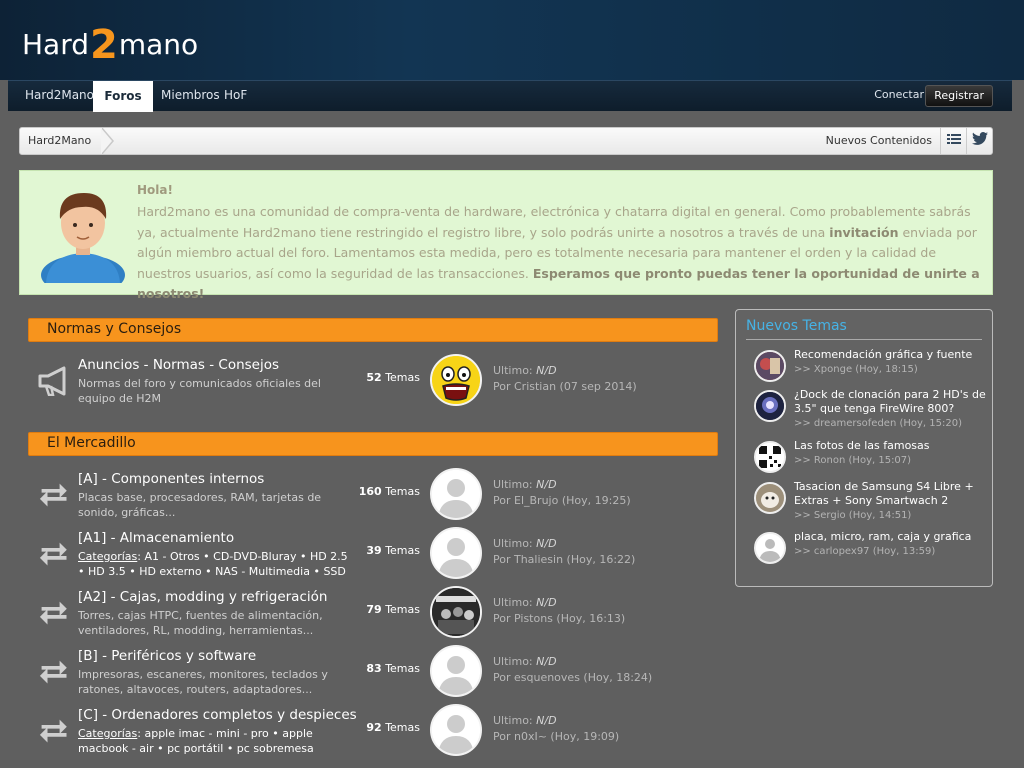 The width and height of the screenshot is (1024, 768). What do you see at coordinates (155, 190) in the screenshot?
I see `welcome-title: Hola!` at bounding box center [155, 190].